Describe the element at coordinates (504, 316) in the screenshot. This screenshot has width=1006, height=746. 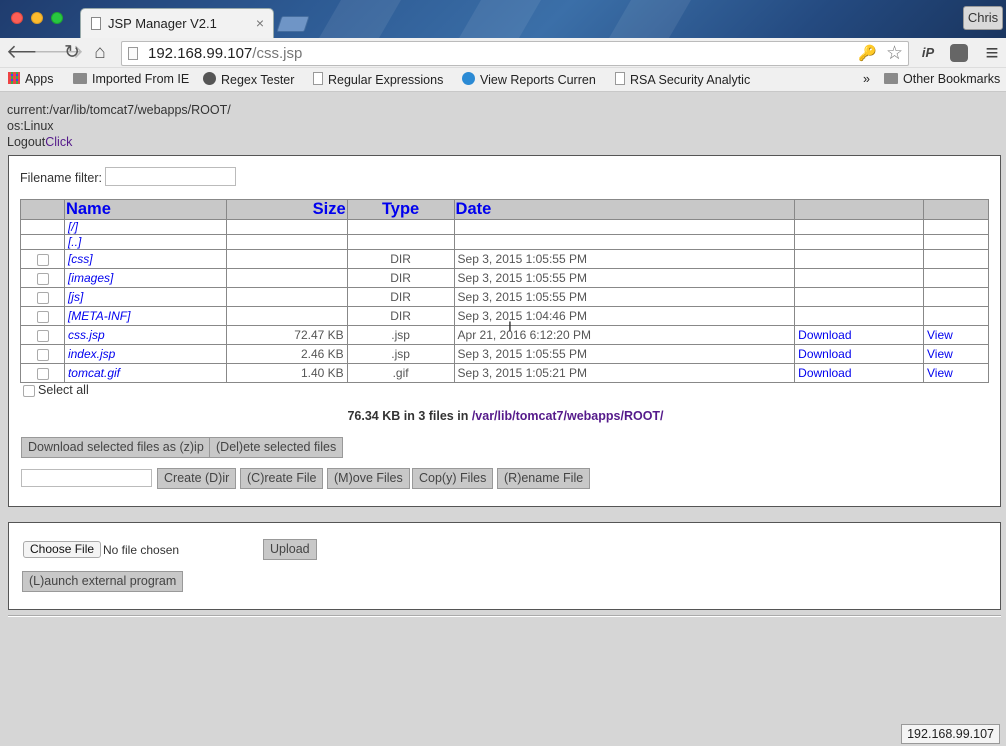
I see `table-row: [META-INF] DIR Sep 3, 2015 1:04:46 PM` at that location.